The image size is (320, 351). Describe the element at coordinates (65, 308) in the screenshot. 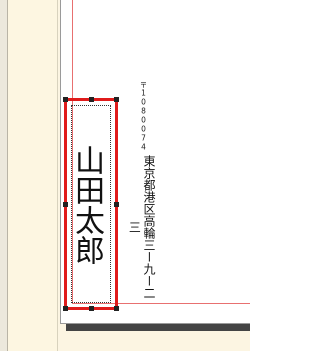

I see `resize-handle-bottom-left` at that location.